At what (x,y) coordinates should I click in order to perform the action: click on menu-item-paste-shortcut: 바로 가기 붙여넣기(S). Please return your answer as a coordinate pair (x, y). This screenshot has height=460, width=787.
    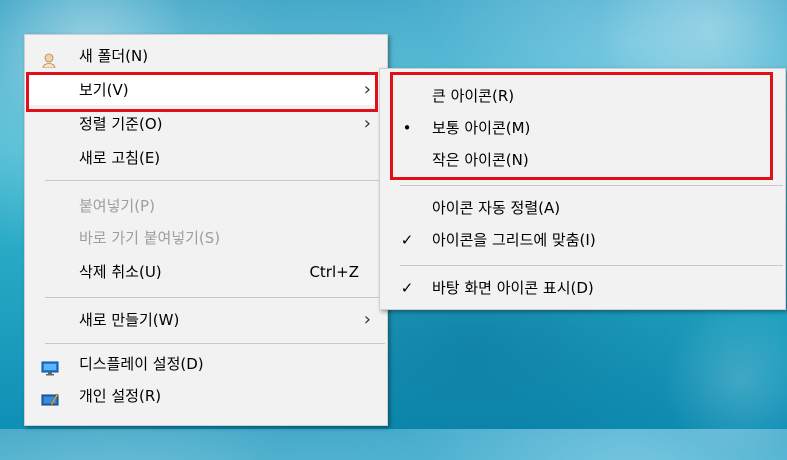
    Looking at the image, I should click on (206, 238).